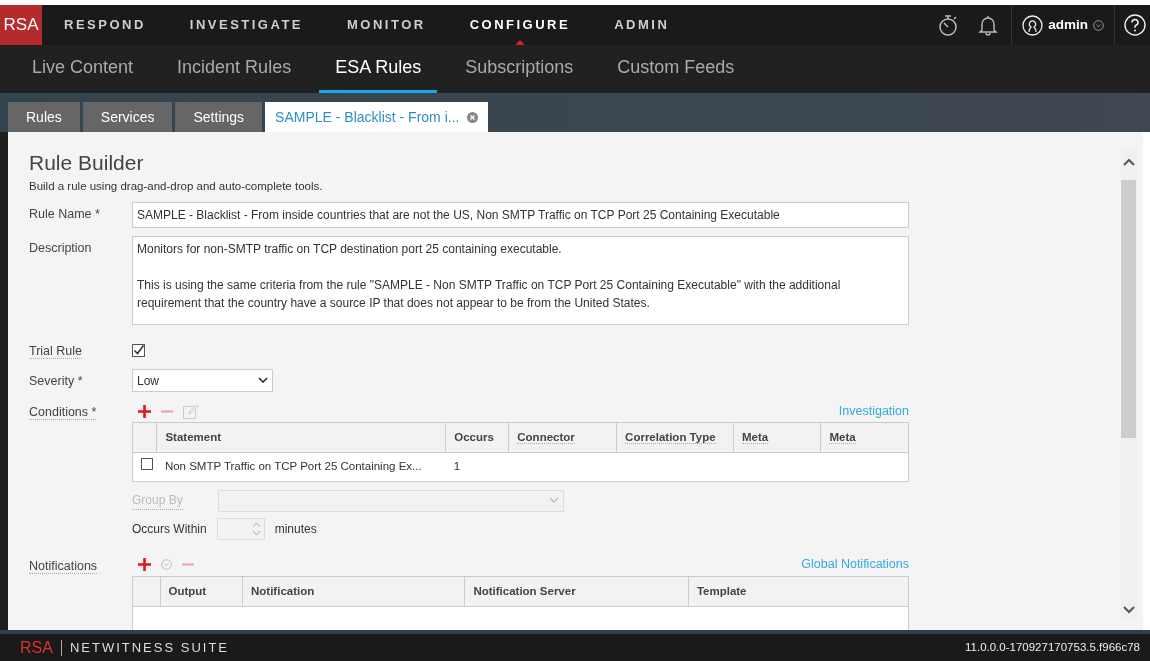 The width and height of the screenshot is (1150, 661). What do you see at coordinates (295, 529) in the screenshot?
I see `unit-label: minutes` at bounding box center [295, 529].